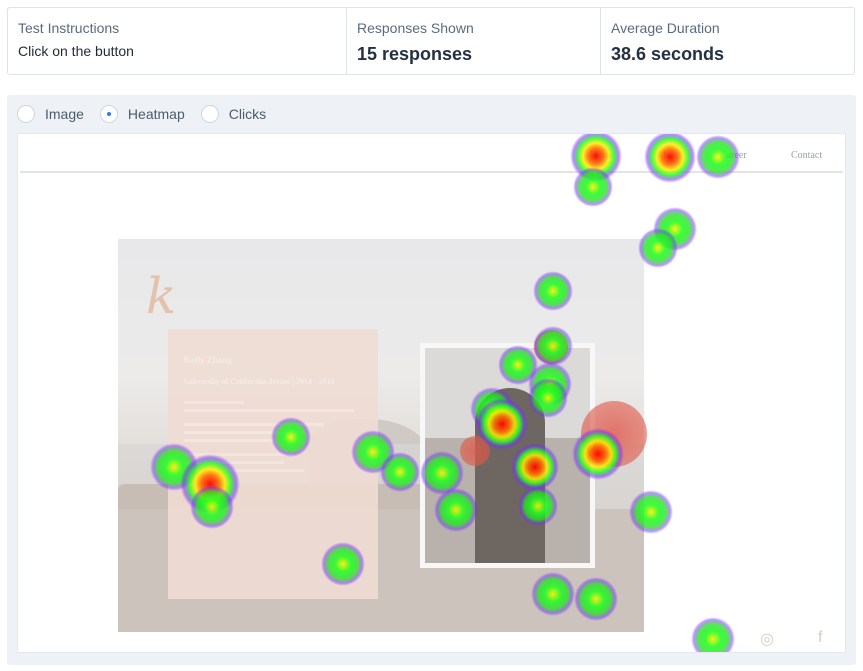 This screenshot has width=863, height=671. I want to click on facebook-icon: f, so click(820, 637).